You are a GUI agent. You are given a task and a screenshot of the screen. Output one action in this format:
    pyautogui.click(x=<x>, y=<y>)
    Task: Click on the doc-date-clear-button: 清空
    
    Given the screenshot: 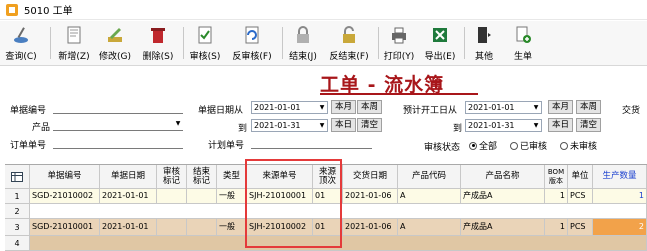 What is the action you would take?
    pyautogui.click(x=370, y=125)
    